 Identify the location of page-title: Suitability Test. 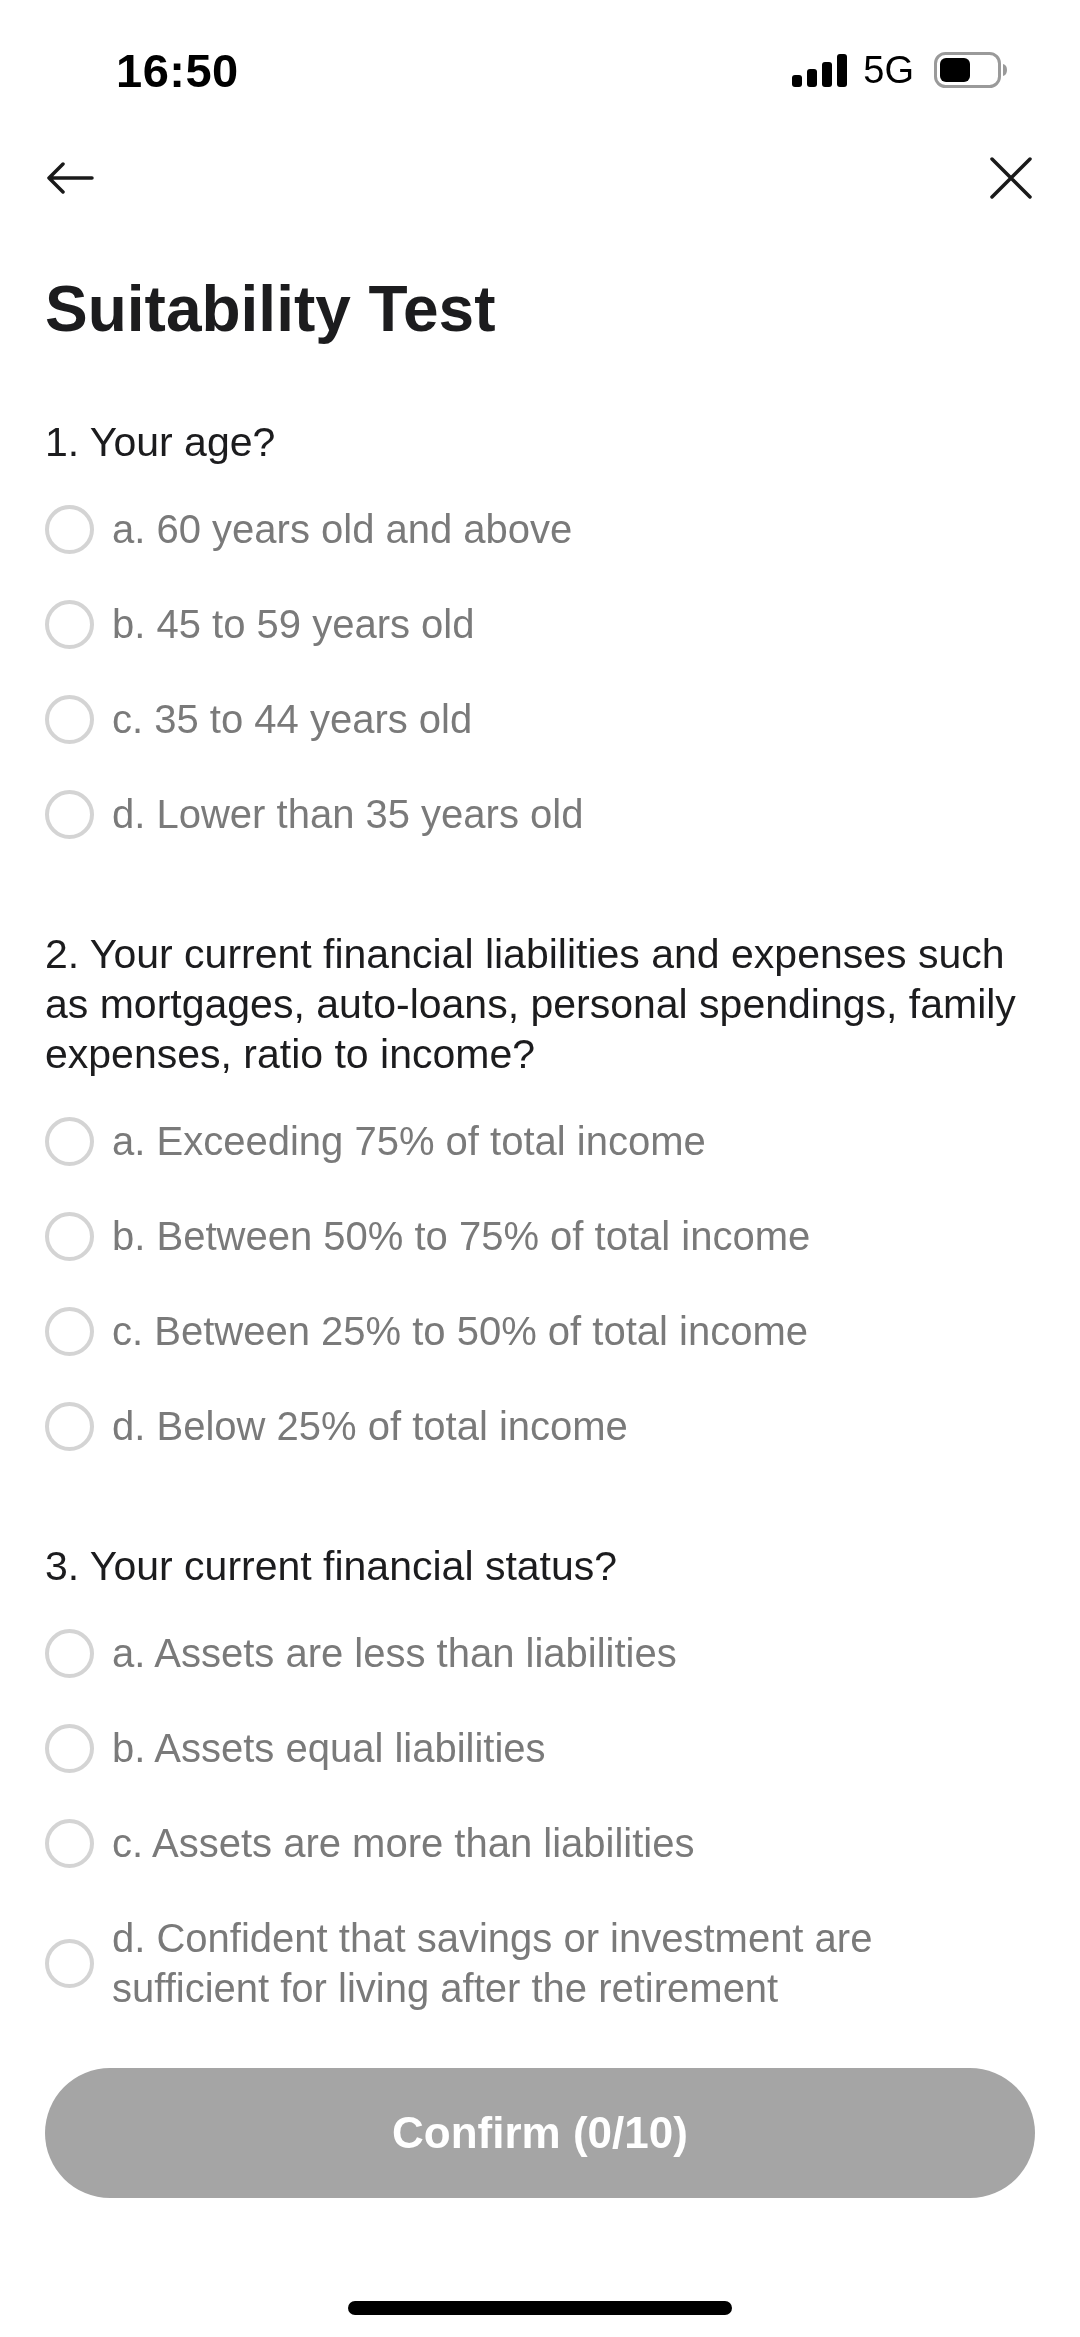
(271, 309).